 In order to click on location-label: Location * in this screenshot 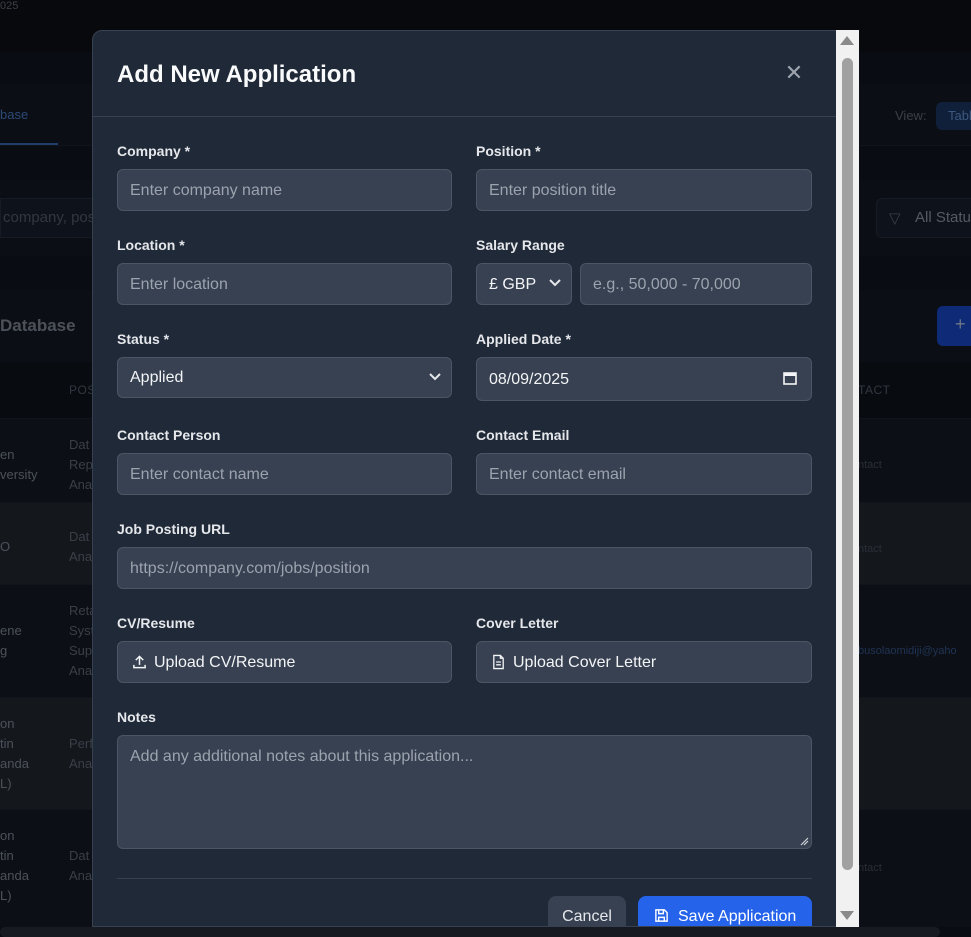, I will do `click(151, 245)`.